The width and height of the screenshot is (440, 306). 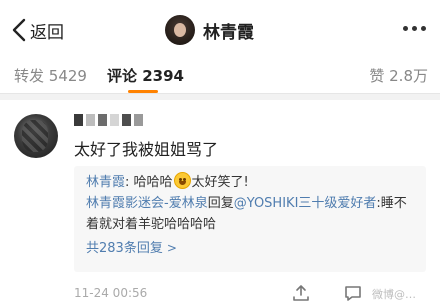 I want to click on tab-count: 2.8万, so click(x=408, y=76).